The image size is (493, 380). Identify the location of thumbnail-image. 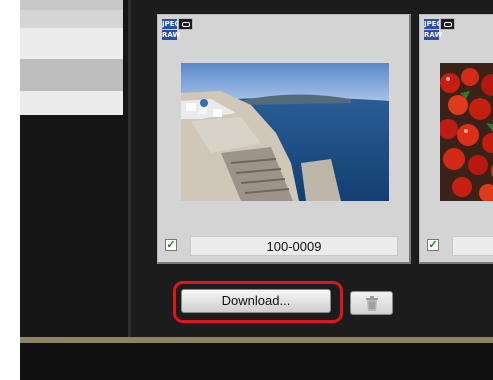
(466, 132).